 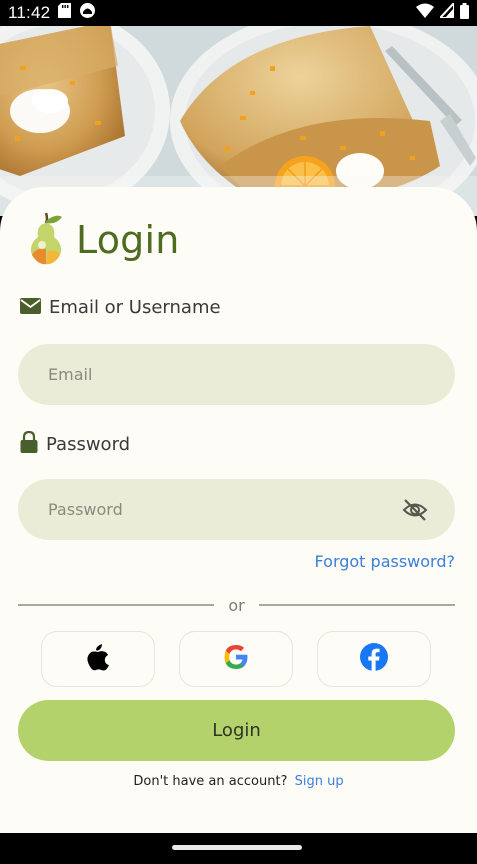 What do you see at coordinates (30, 307) in the screenshot?
I see `mail-icon` at bounding box center [30, 307].